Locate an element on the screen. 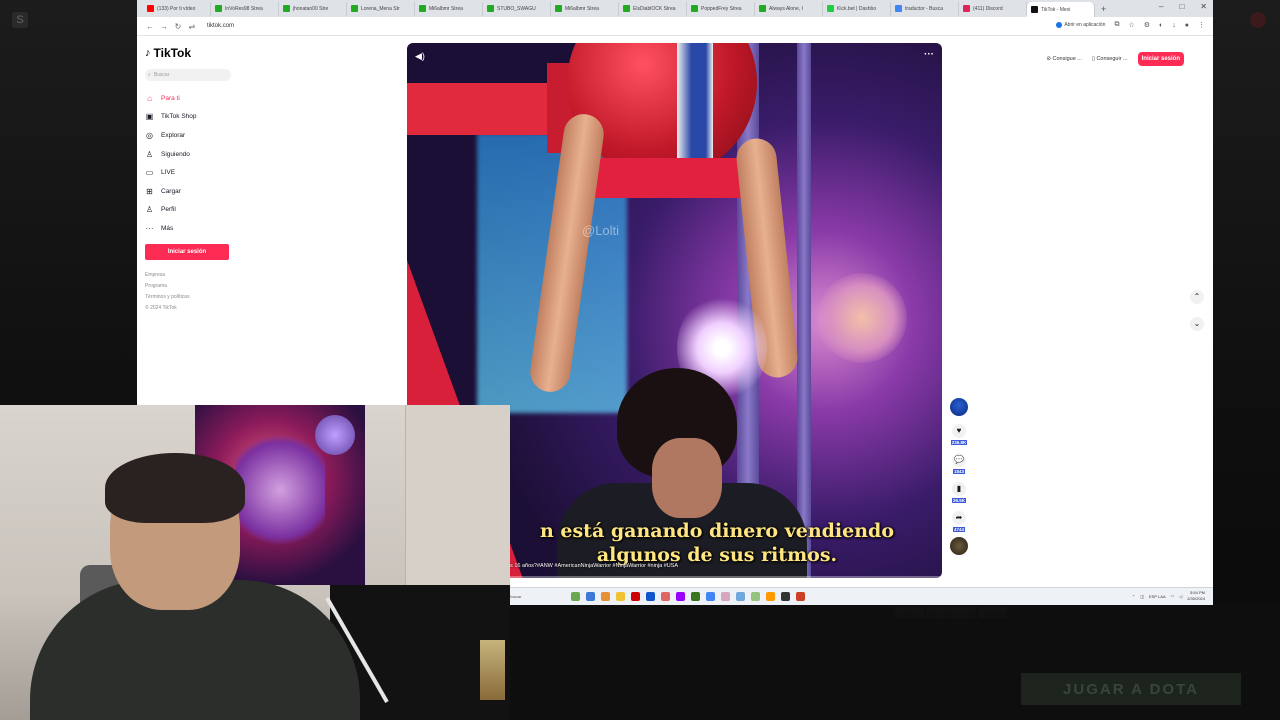  browser-tab: traductor - Busca is located at coordinates (925, 8).